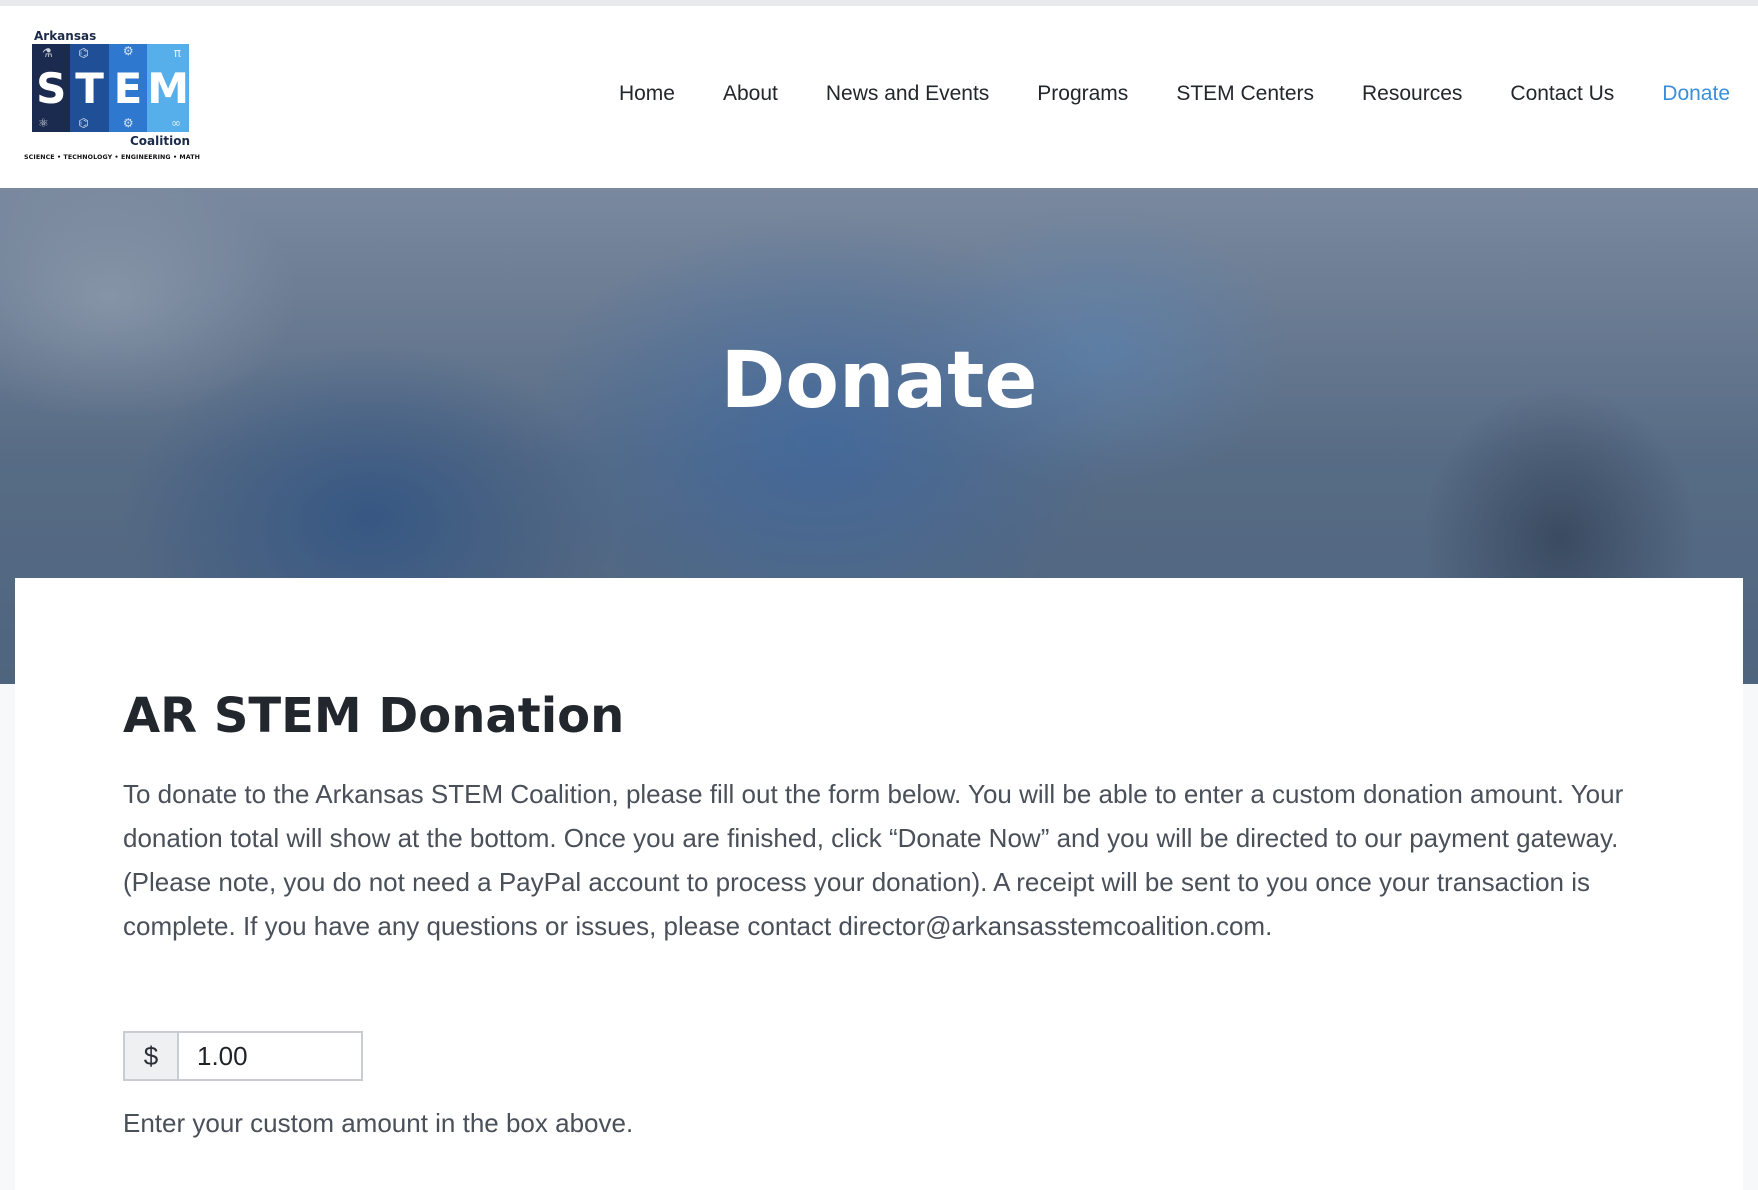 Image resolution: width=1758 pixels, height=1190 pixels. I want to click on nav-resources: Resources, so click(1412, 94).